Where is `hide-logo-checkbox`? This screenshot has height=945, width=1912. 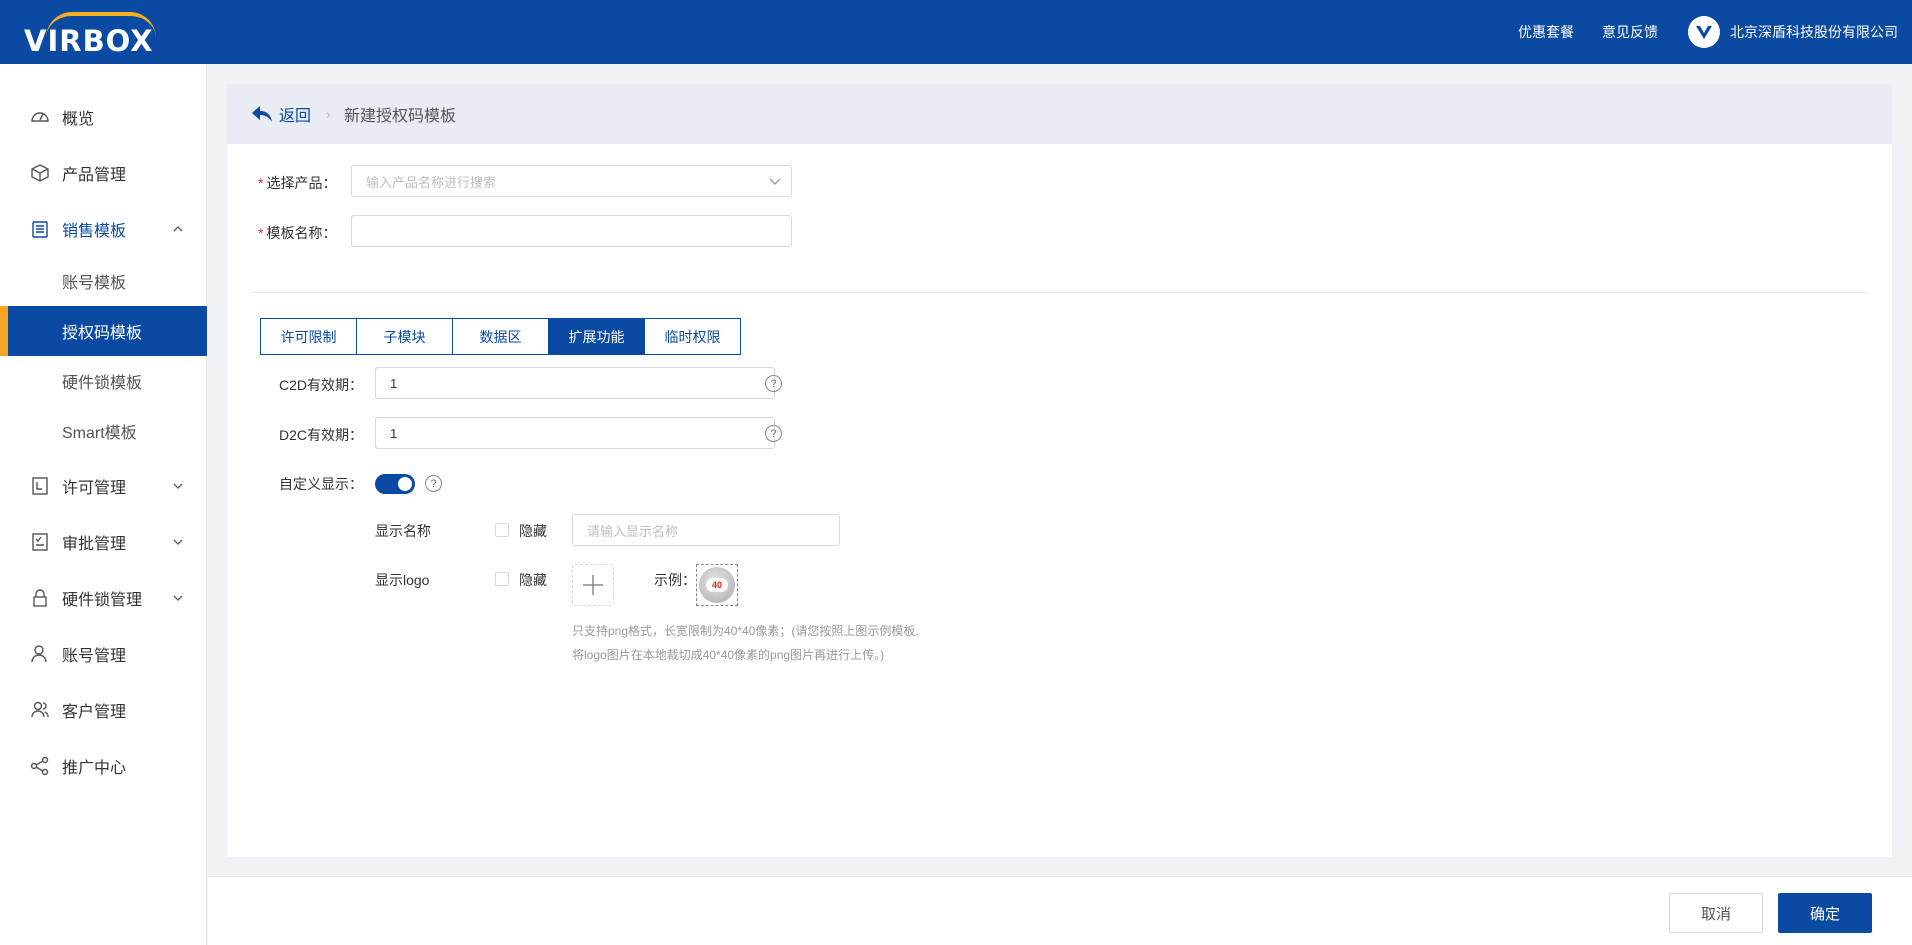 hide-logo-checkbox is located at coordinates (502, 579).